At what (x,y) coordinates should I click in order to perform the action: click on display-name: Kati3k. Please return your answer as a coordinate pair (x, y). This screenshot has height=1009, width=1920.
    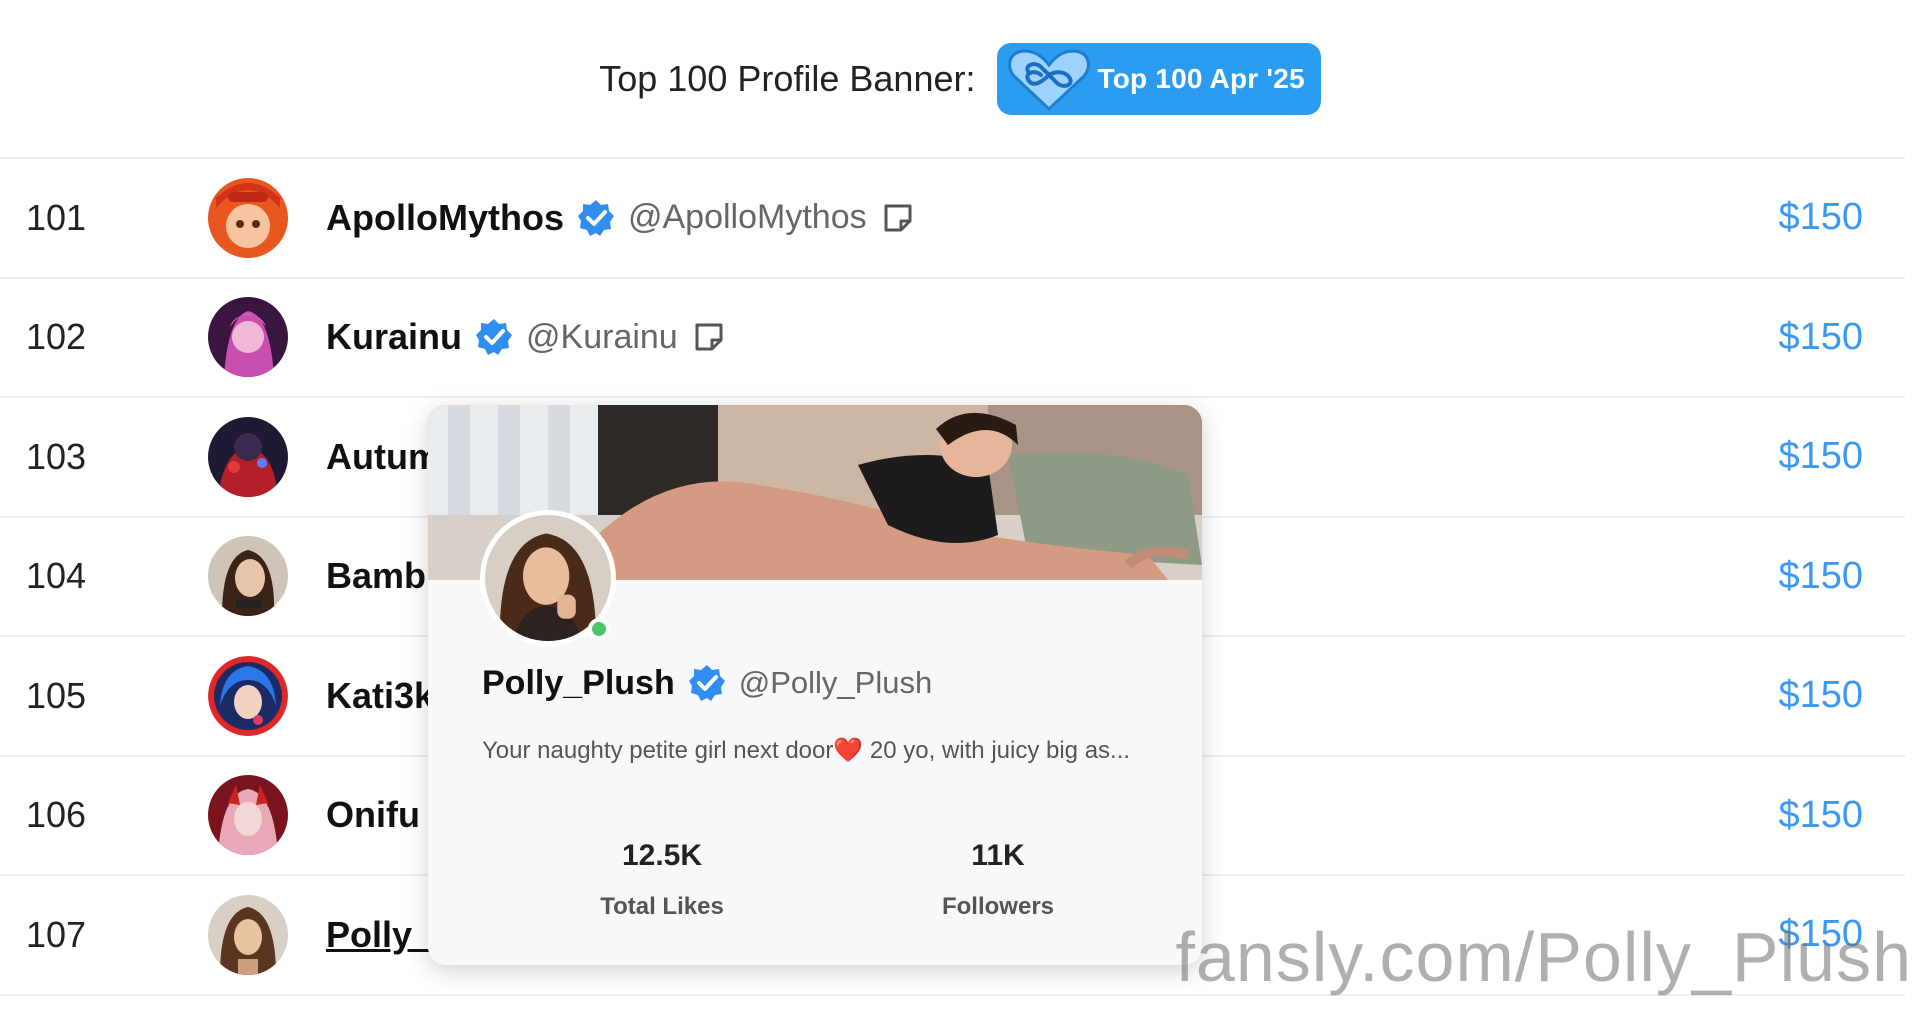
    Looking at the image, I should click on (380, 696).